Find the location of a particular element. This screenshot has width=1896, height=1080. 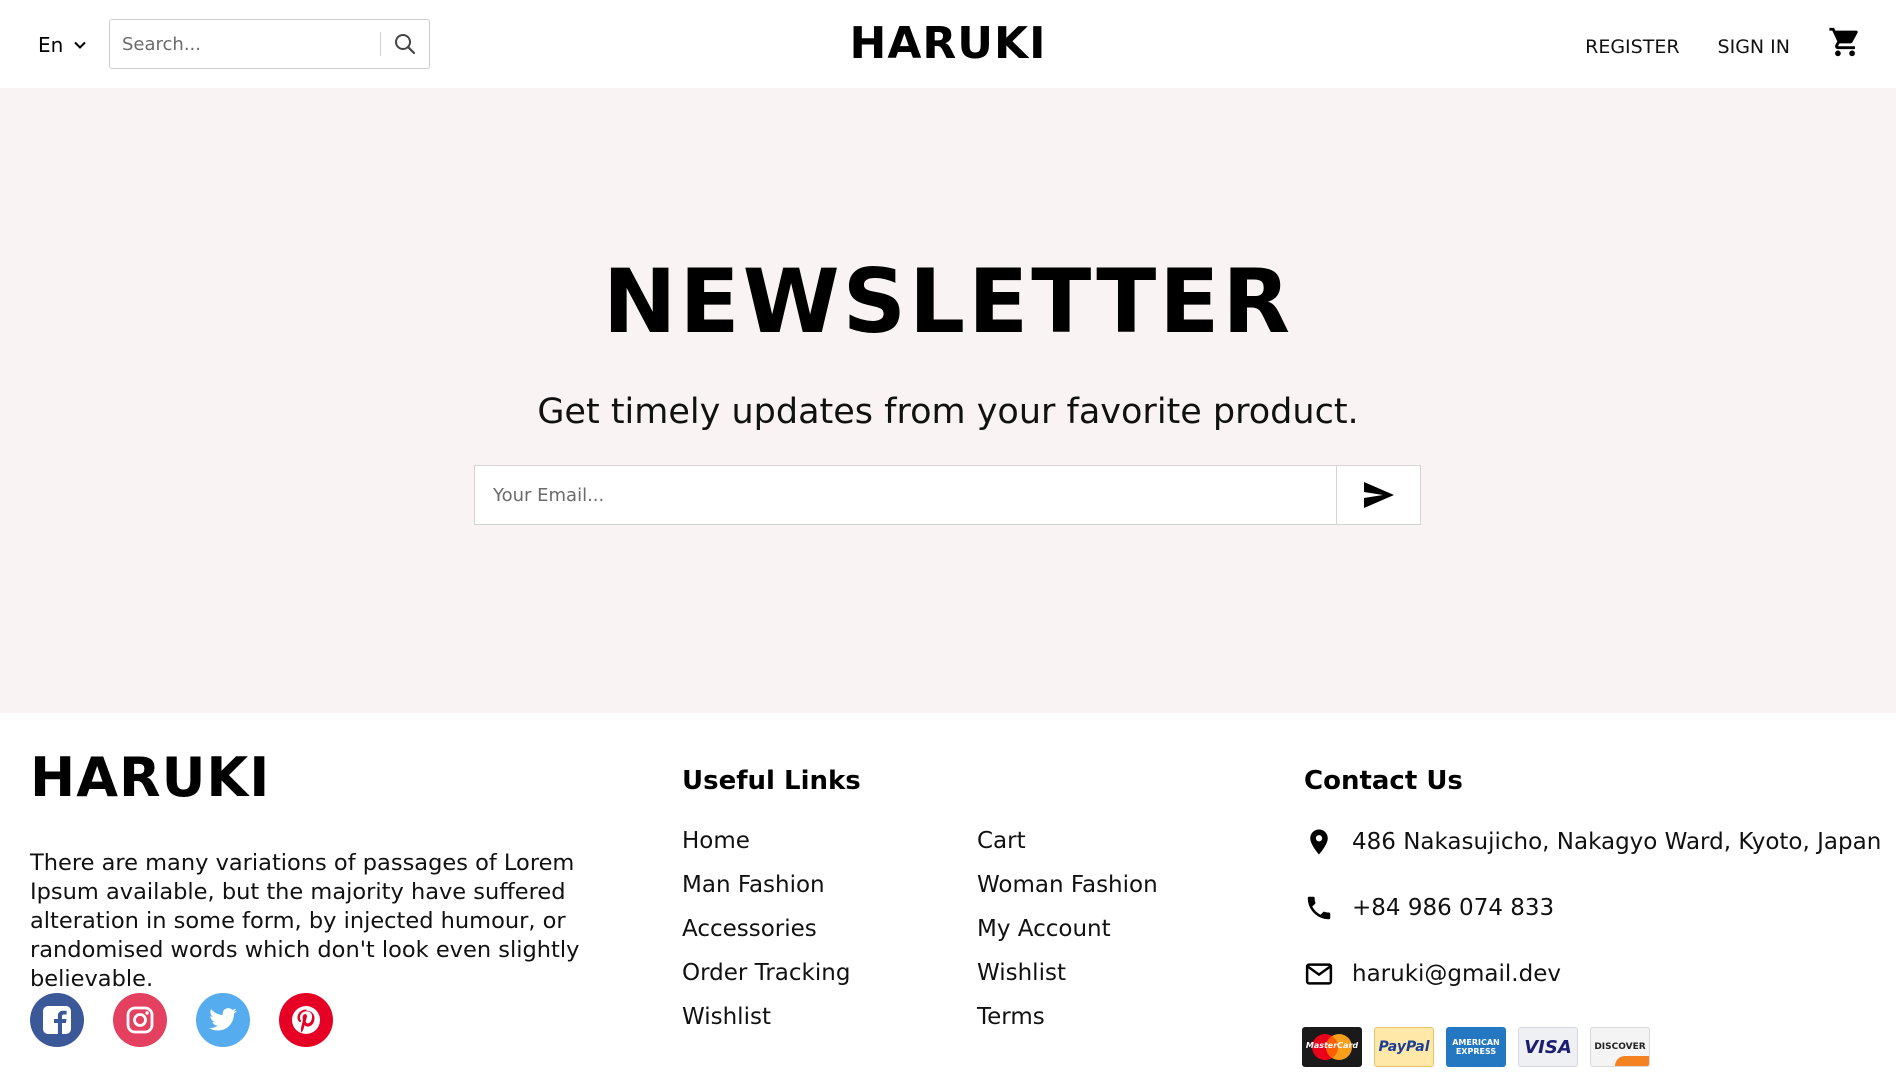

instagram-link is located at coordinates (140, 1020).